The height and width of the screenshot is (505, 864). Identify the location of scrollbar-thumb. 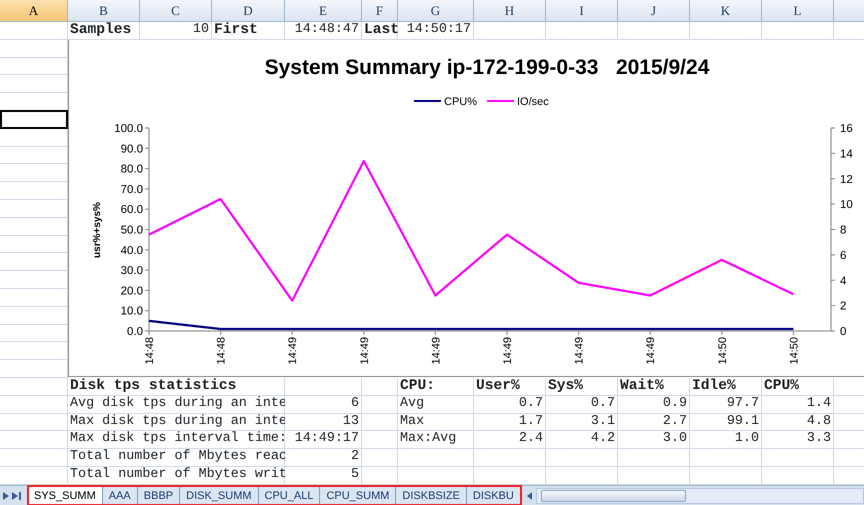
(613, 496).